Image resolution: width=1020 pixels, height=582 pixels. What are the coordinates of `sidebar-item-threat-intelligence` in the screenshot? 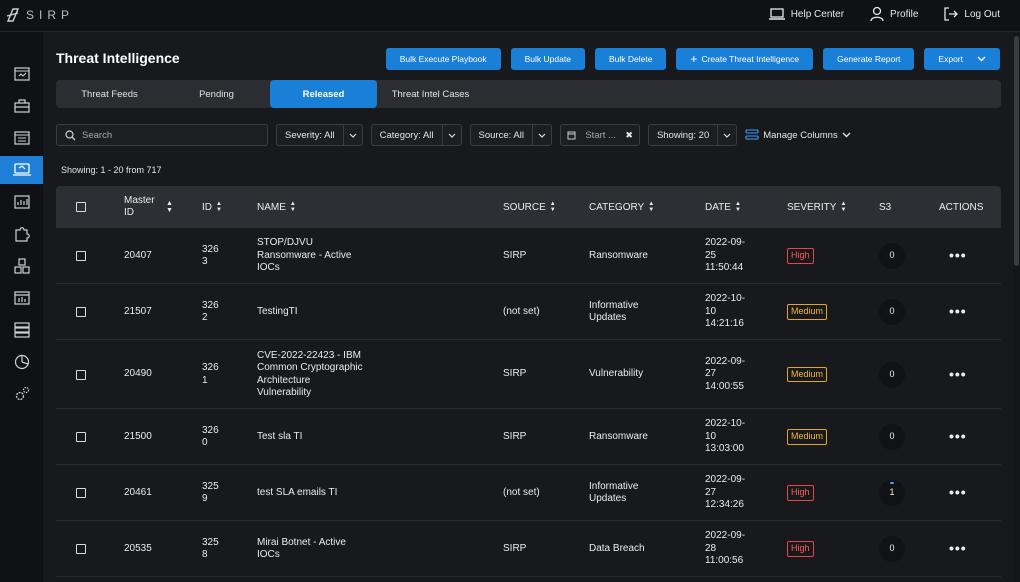 It's located at (21, 170).